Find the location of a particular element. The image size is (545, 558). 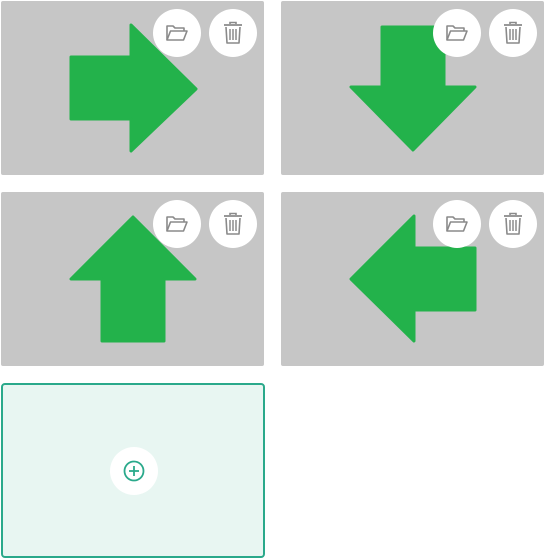

add-button is located at coordinates (134, 471).